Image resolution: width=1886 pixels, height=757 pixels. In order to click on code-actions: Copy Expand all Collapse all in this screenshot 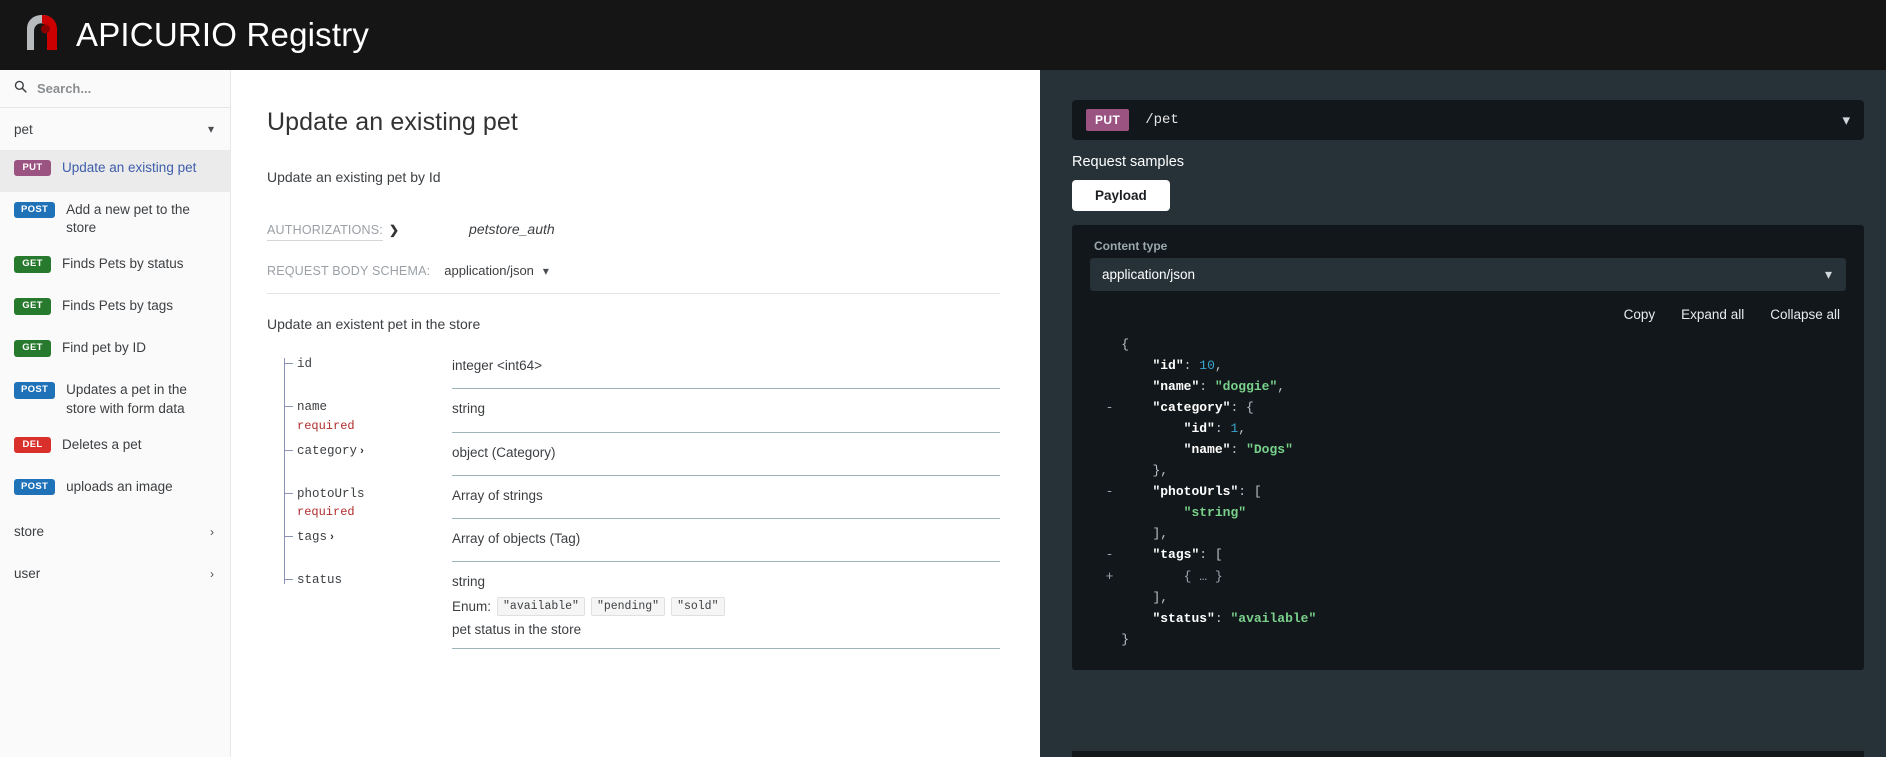, I will do `click(1468, 314)`.